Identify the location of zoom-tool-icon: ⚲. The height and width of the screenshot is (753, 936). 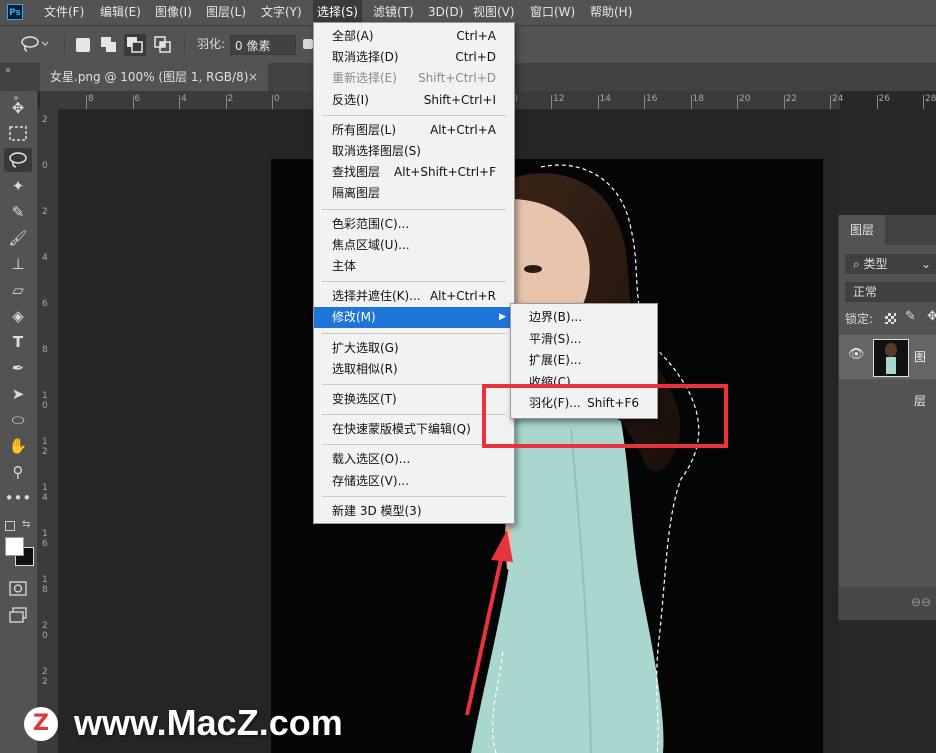
(18, 472).